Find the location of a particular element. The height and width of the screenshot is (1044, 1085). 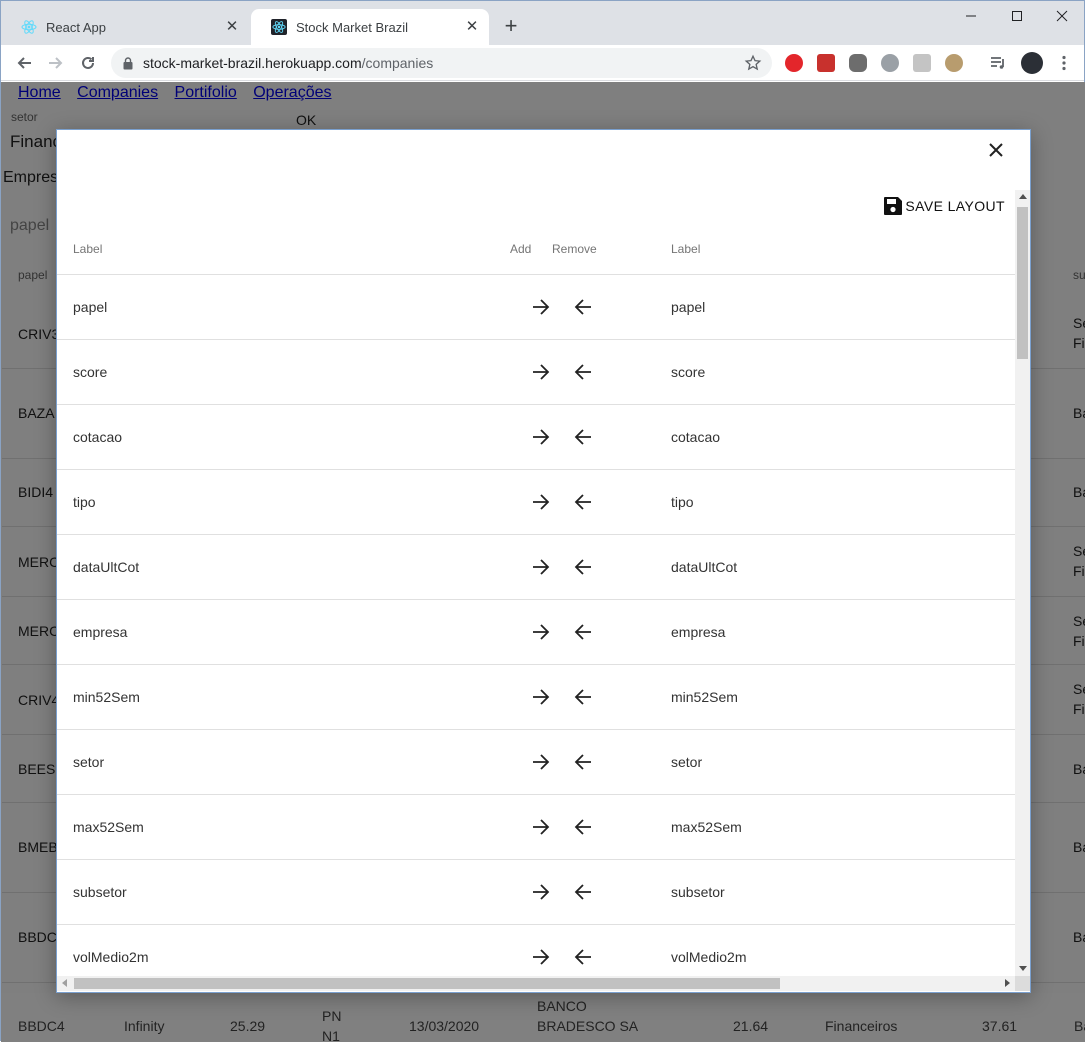

layout-row-dataultcot: dataUltCot dataUltCot is located at coordinates (536, 567).